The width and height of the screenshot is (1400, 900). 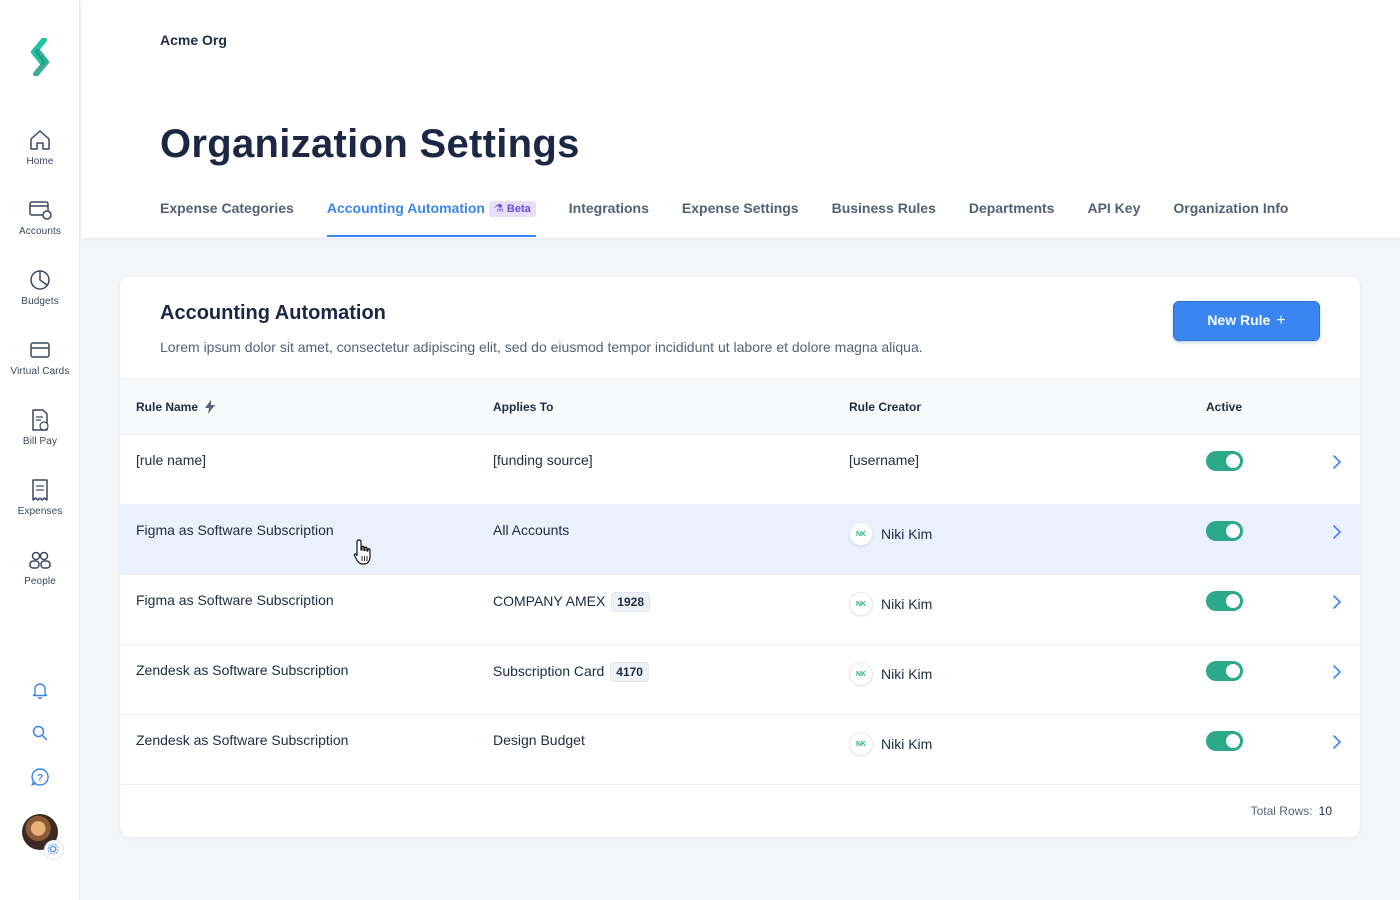 I want to click on sidebar-item-budgets: Budgets, so click(x=40, y=298).